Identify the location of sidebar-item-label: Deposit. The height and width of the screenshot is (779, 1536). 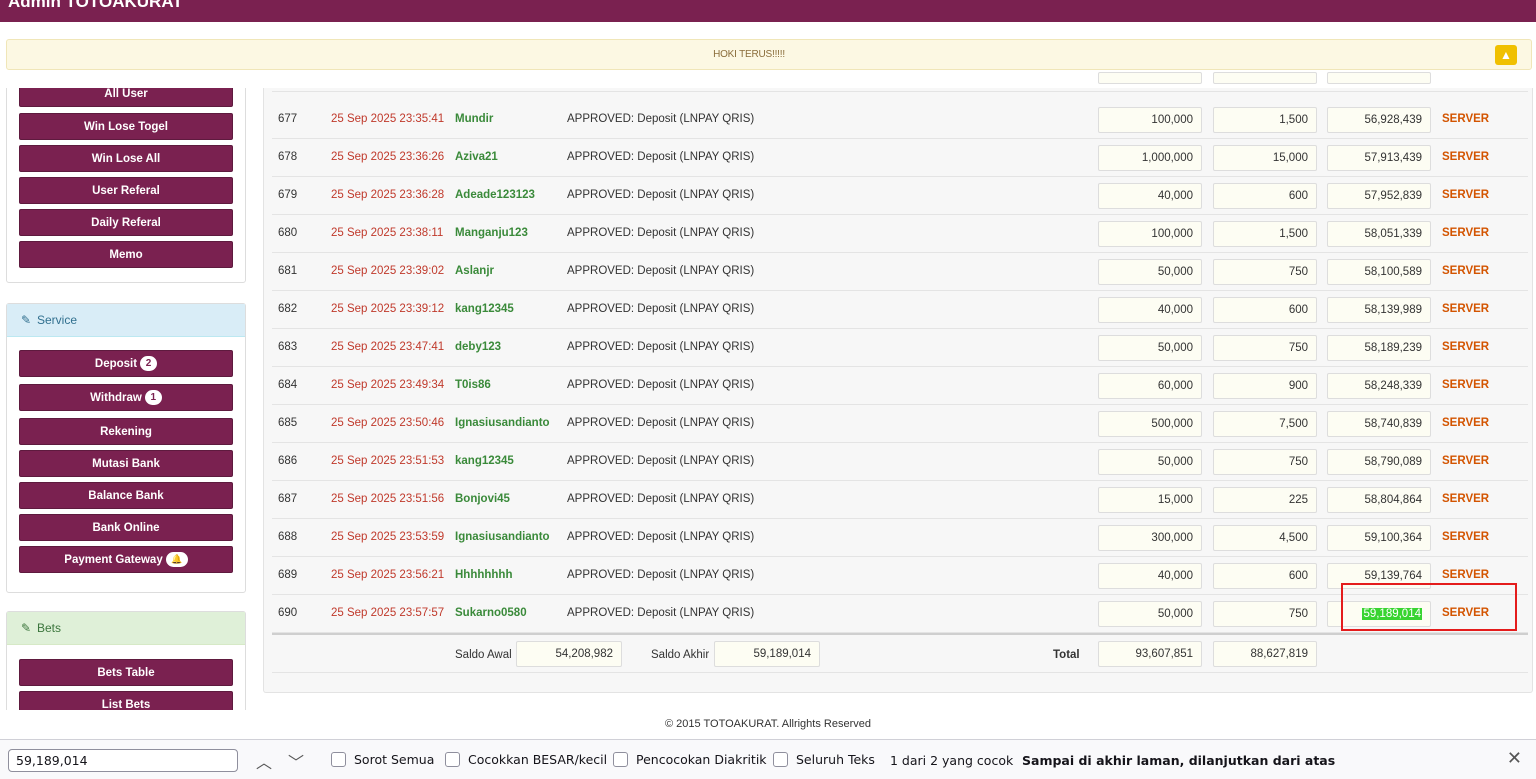
(116, 364).